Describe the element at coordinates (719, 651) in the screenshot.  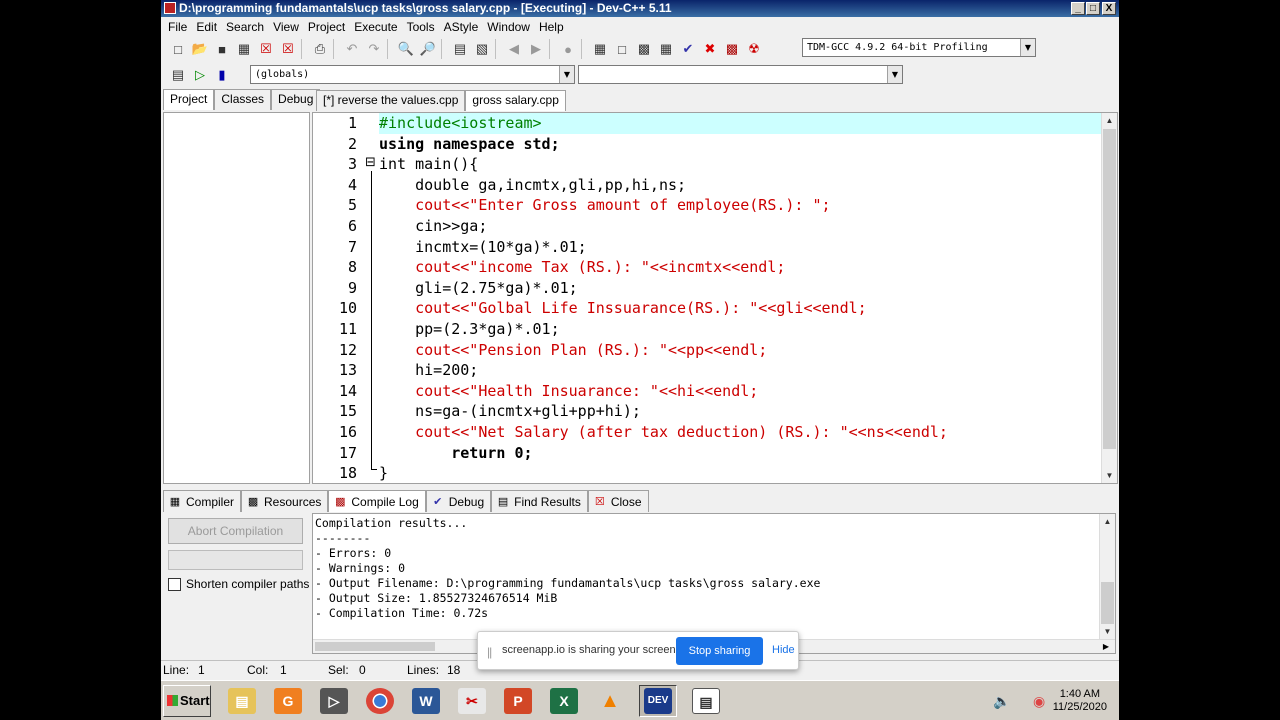
I see `stop-sharing-button: Stop sharing` at that location.